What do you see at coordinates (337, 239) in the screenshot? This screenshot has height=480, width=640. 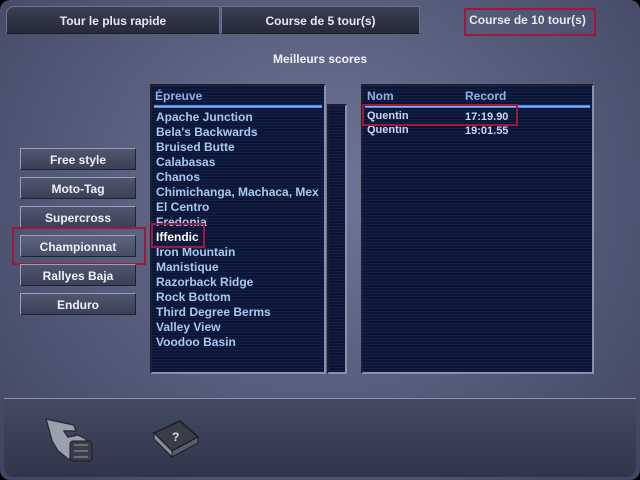 I see `track-list-scrollbar` at bounding box center [337, 239].